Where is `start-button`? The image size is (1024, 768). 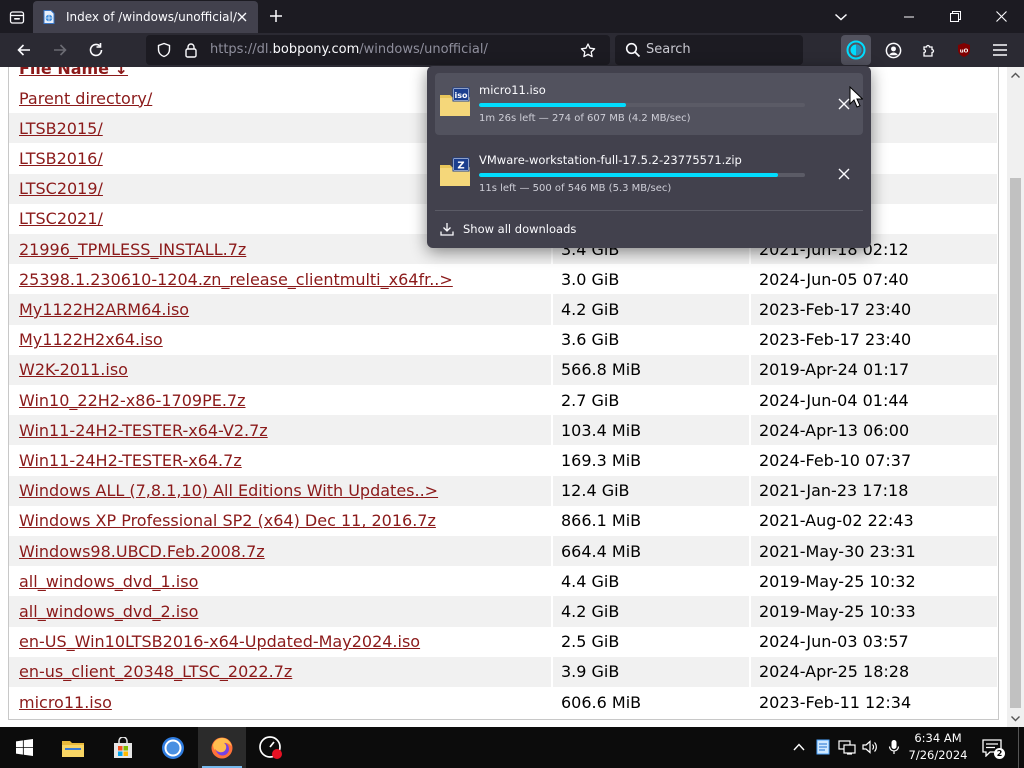
start-button is located at coordinates (24, 747).